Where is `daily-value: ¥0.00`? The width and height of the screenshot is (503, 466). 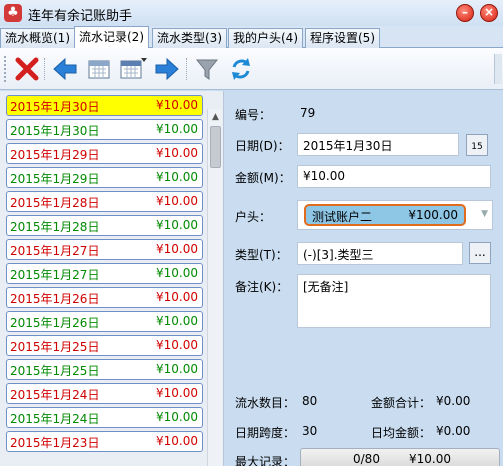 daily-value: ¥0.00 is located at coordinates (453, 431).